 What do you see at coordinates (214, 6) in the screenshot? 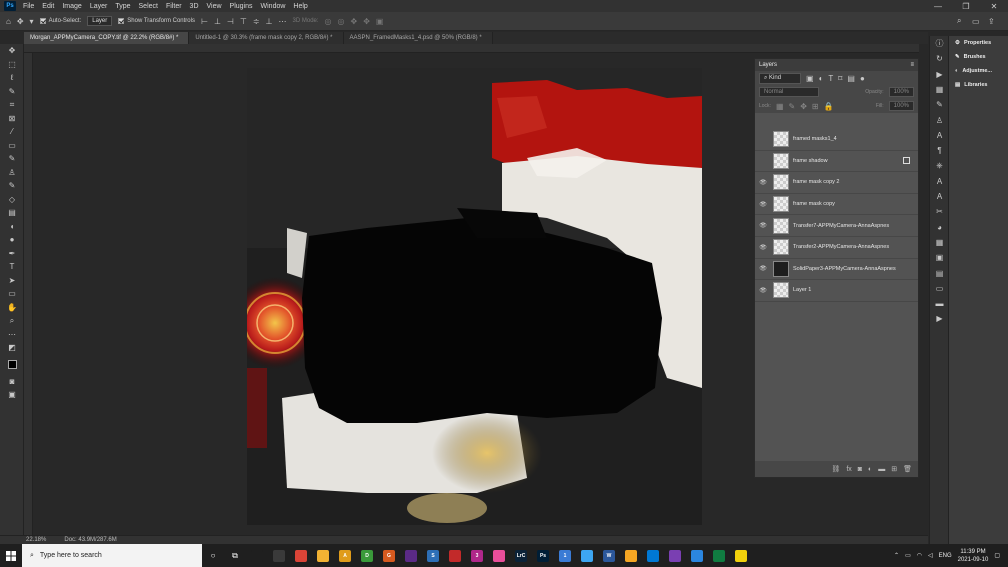
I see `menu-view: View` at bounding box center [214, 6].